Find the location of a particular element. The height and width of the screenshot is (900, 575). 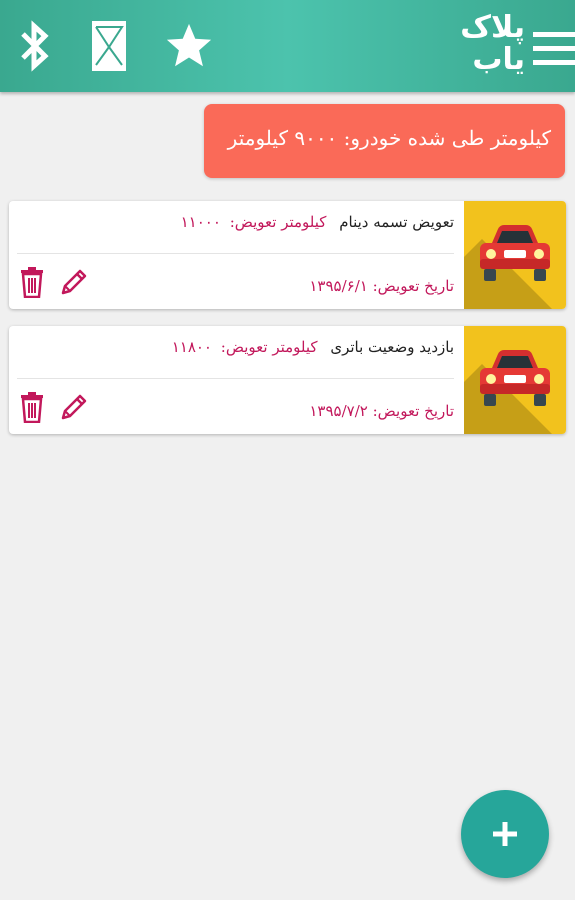

km-value: ۱۱۰۰۰ is located at coordinates (200, 222).